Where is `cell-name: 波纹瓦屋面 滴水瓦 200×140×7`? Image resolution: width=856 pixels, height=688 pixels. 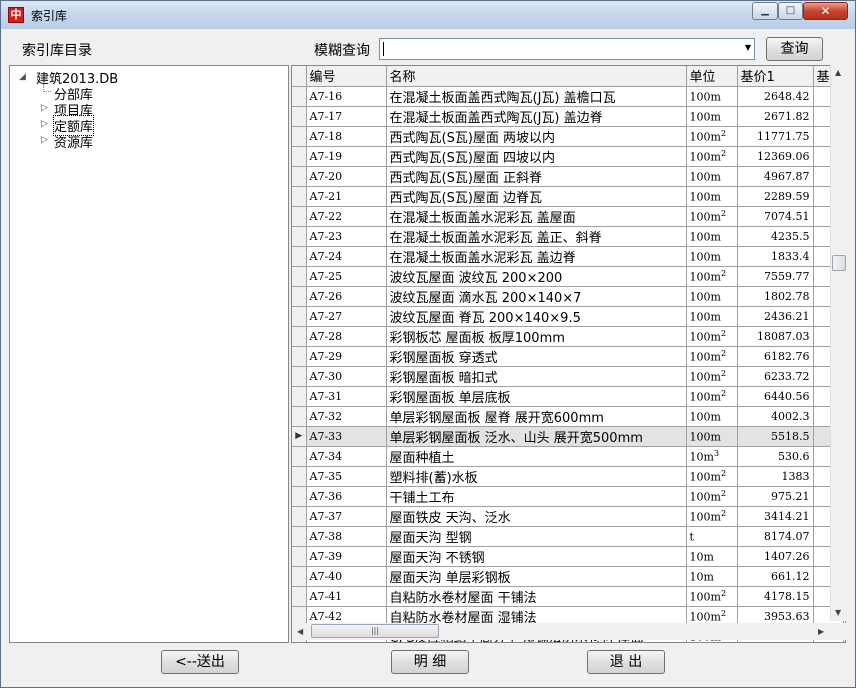 cell-name: 波纹瓦屋面 滴水瓦 200×140×7 is located at coordinates (536, 296).